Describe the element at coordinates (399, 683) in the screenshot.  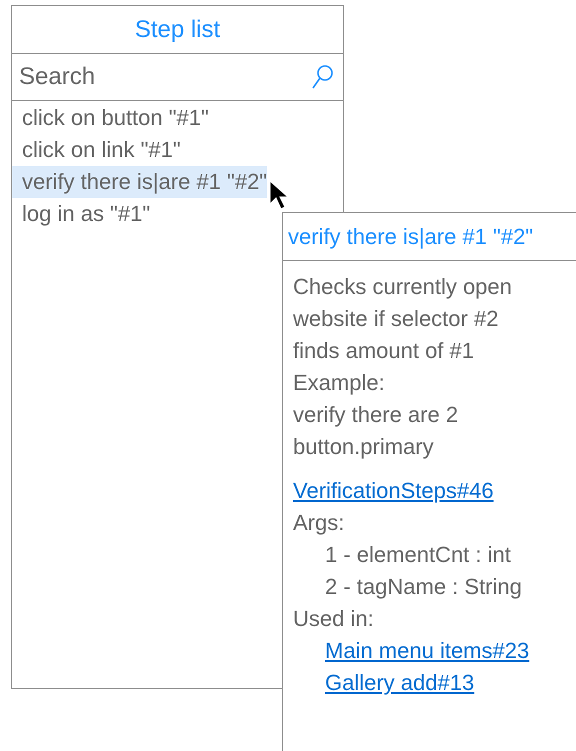
I see `usage-link: Gallery add#13` at that location.